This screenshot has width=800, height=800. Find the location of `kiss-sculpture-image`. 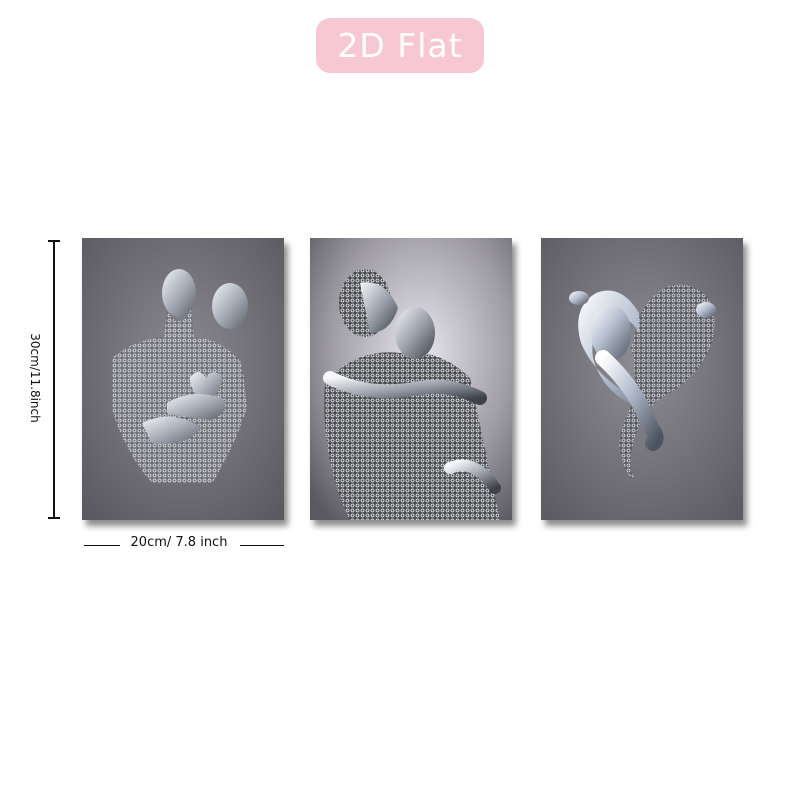

kiss-sculpture-image is located at coordinates (411, 379).